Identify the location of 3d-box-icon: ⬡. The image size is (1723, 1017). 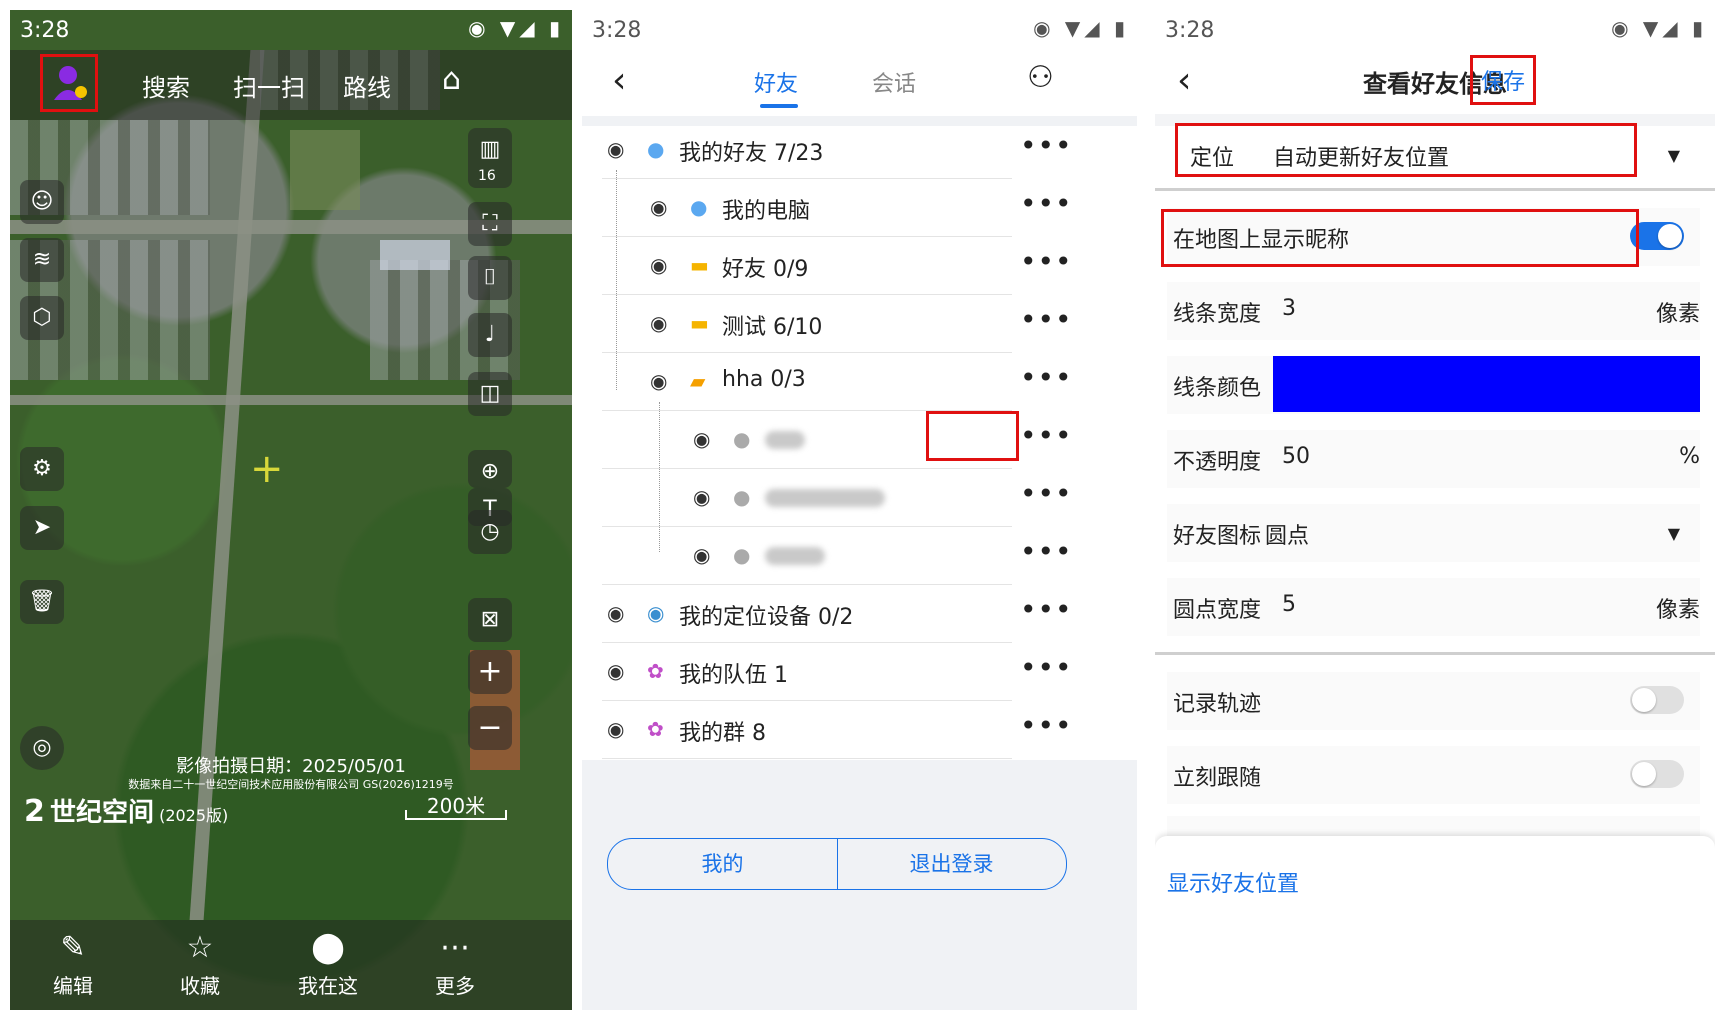
(42, 318).